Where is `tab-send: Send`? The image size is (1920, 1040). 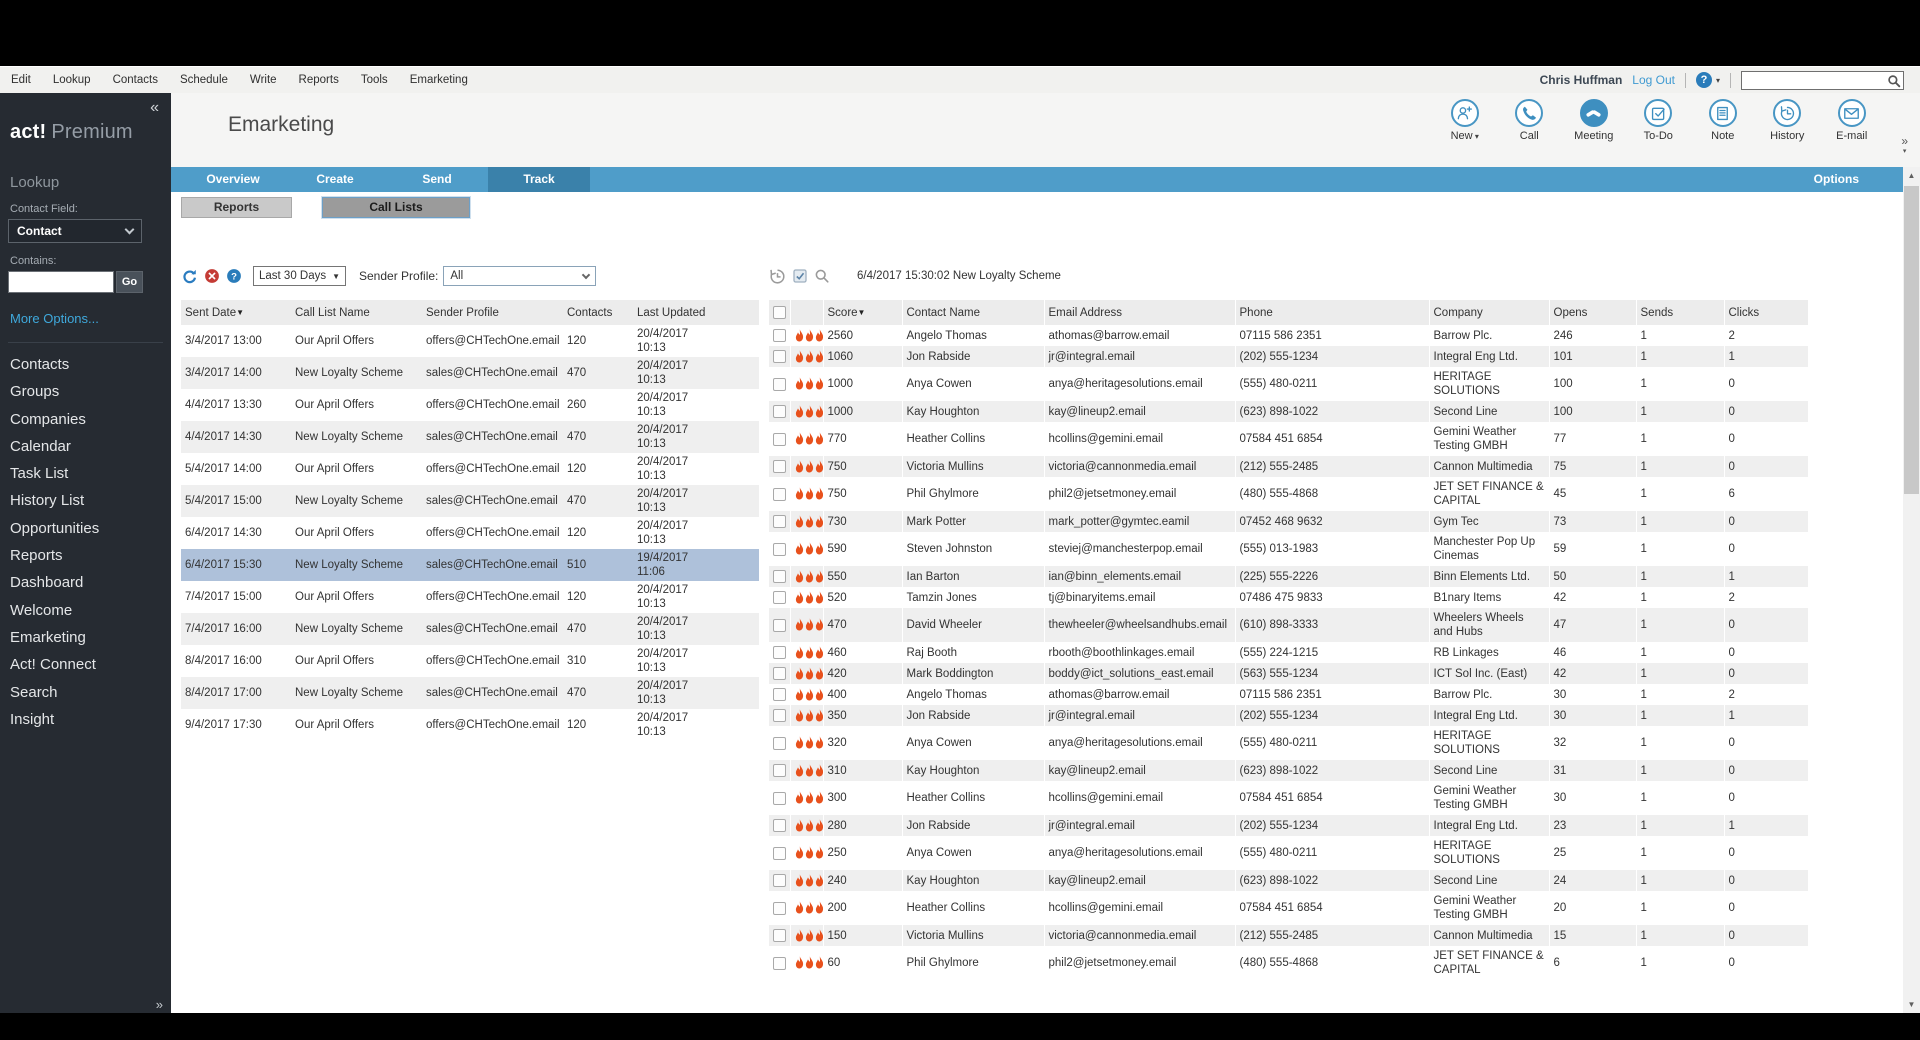 tab-send: Send is located at coordinates (437, 179).